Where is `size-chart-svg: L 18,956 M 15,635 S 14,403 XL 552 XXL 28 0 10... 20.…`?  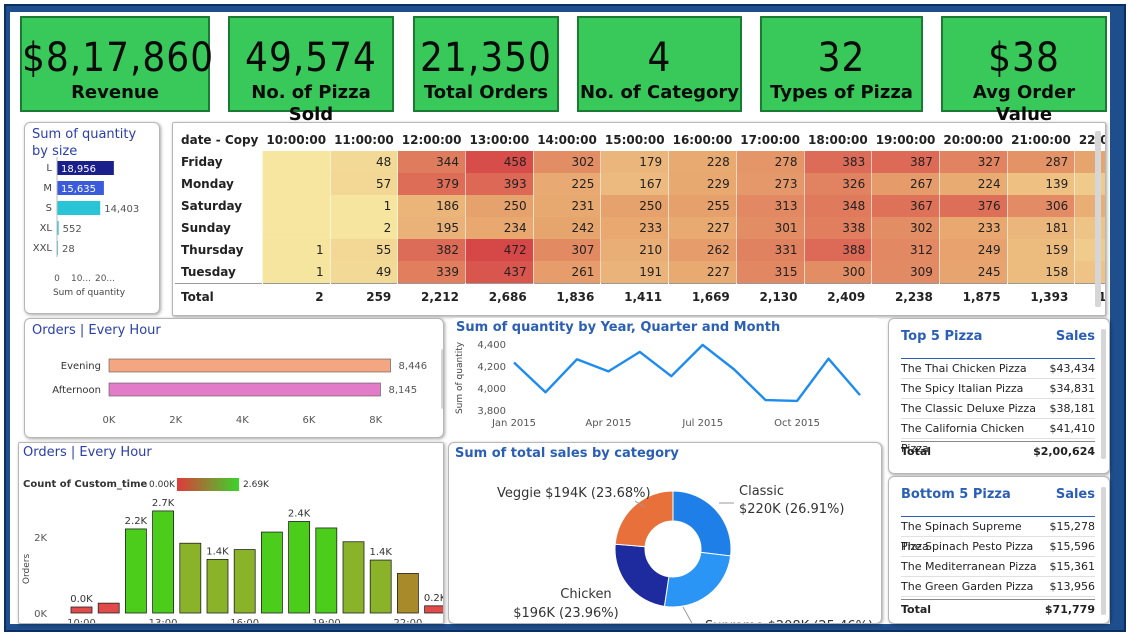 size-chart-svg: L 18,956 M 15,635 S 14,403 XL 552 XXL 28 0 10... 20.… is located at coordinates (92, 235).